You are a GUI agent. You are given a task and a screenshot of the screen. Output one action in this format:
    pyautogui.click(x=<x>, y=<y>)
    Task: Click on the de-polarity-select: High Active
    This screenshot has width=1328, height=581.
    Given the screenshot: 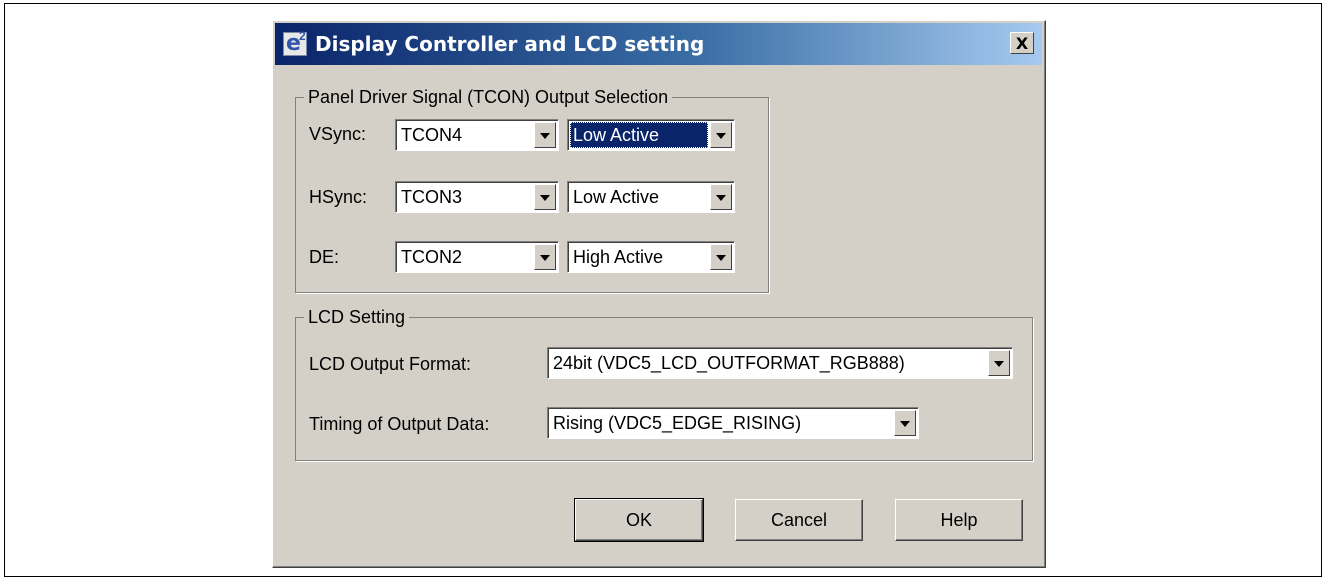 What is the action you would take?
    pyautogui.click(x=651, y=257)
    